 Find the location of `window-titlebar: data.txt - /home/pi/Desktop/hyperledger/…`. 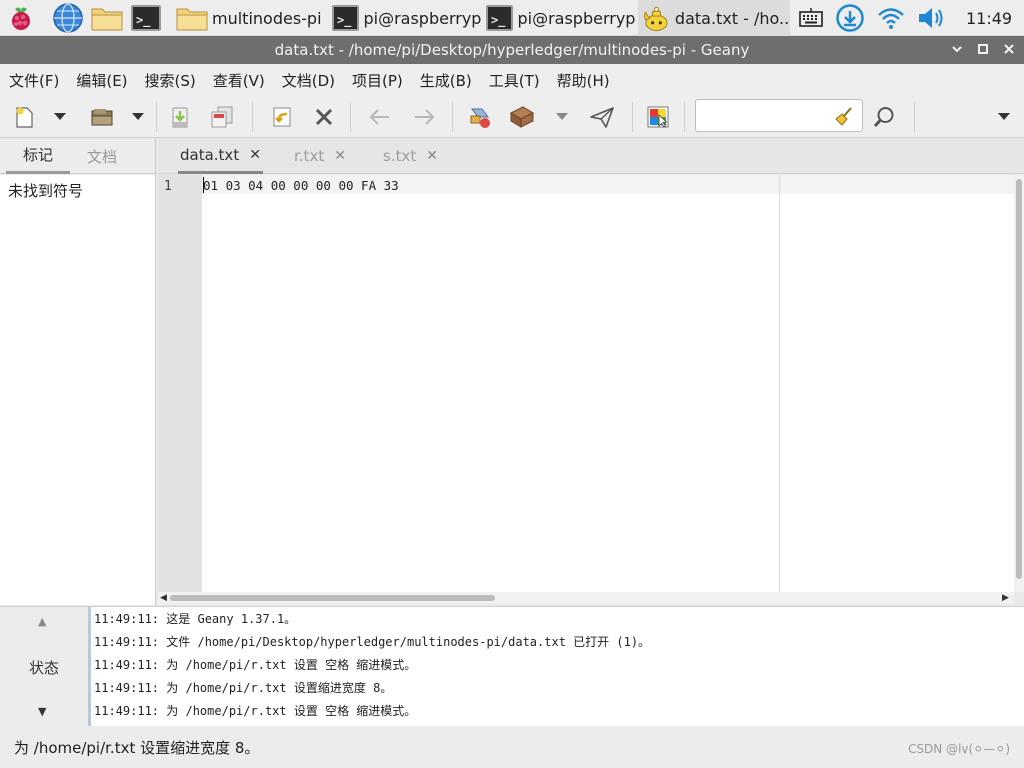

window-titlebar: data.txt - /home/pi/Desktop/hyperledger/… is located at coordinates (512, 50).